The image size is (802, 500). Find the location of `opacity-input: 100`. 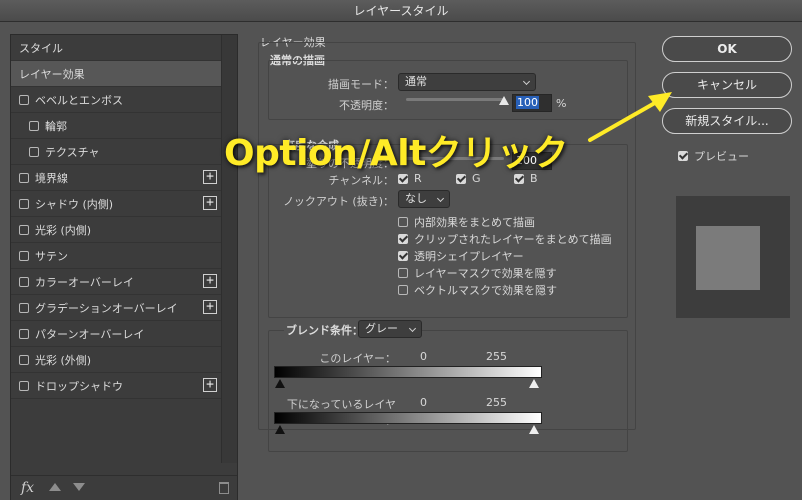

opacity-input: 100 is located at coordinates (532, 103).